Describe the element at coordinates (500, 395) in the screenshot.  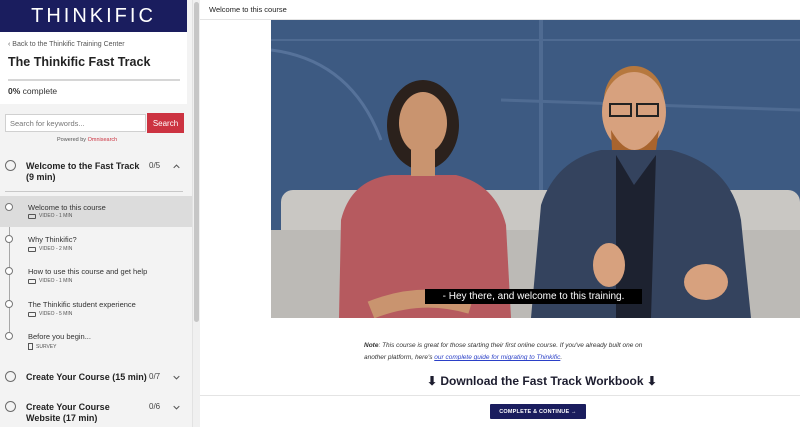
I see `footer-divider` at that location.